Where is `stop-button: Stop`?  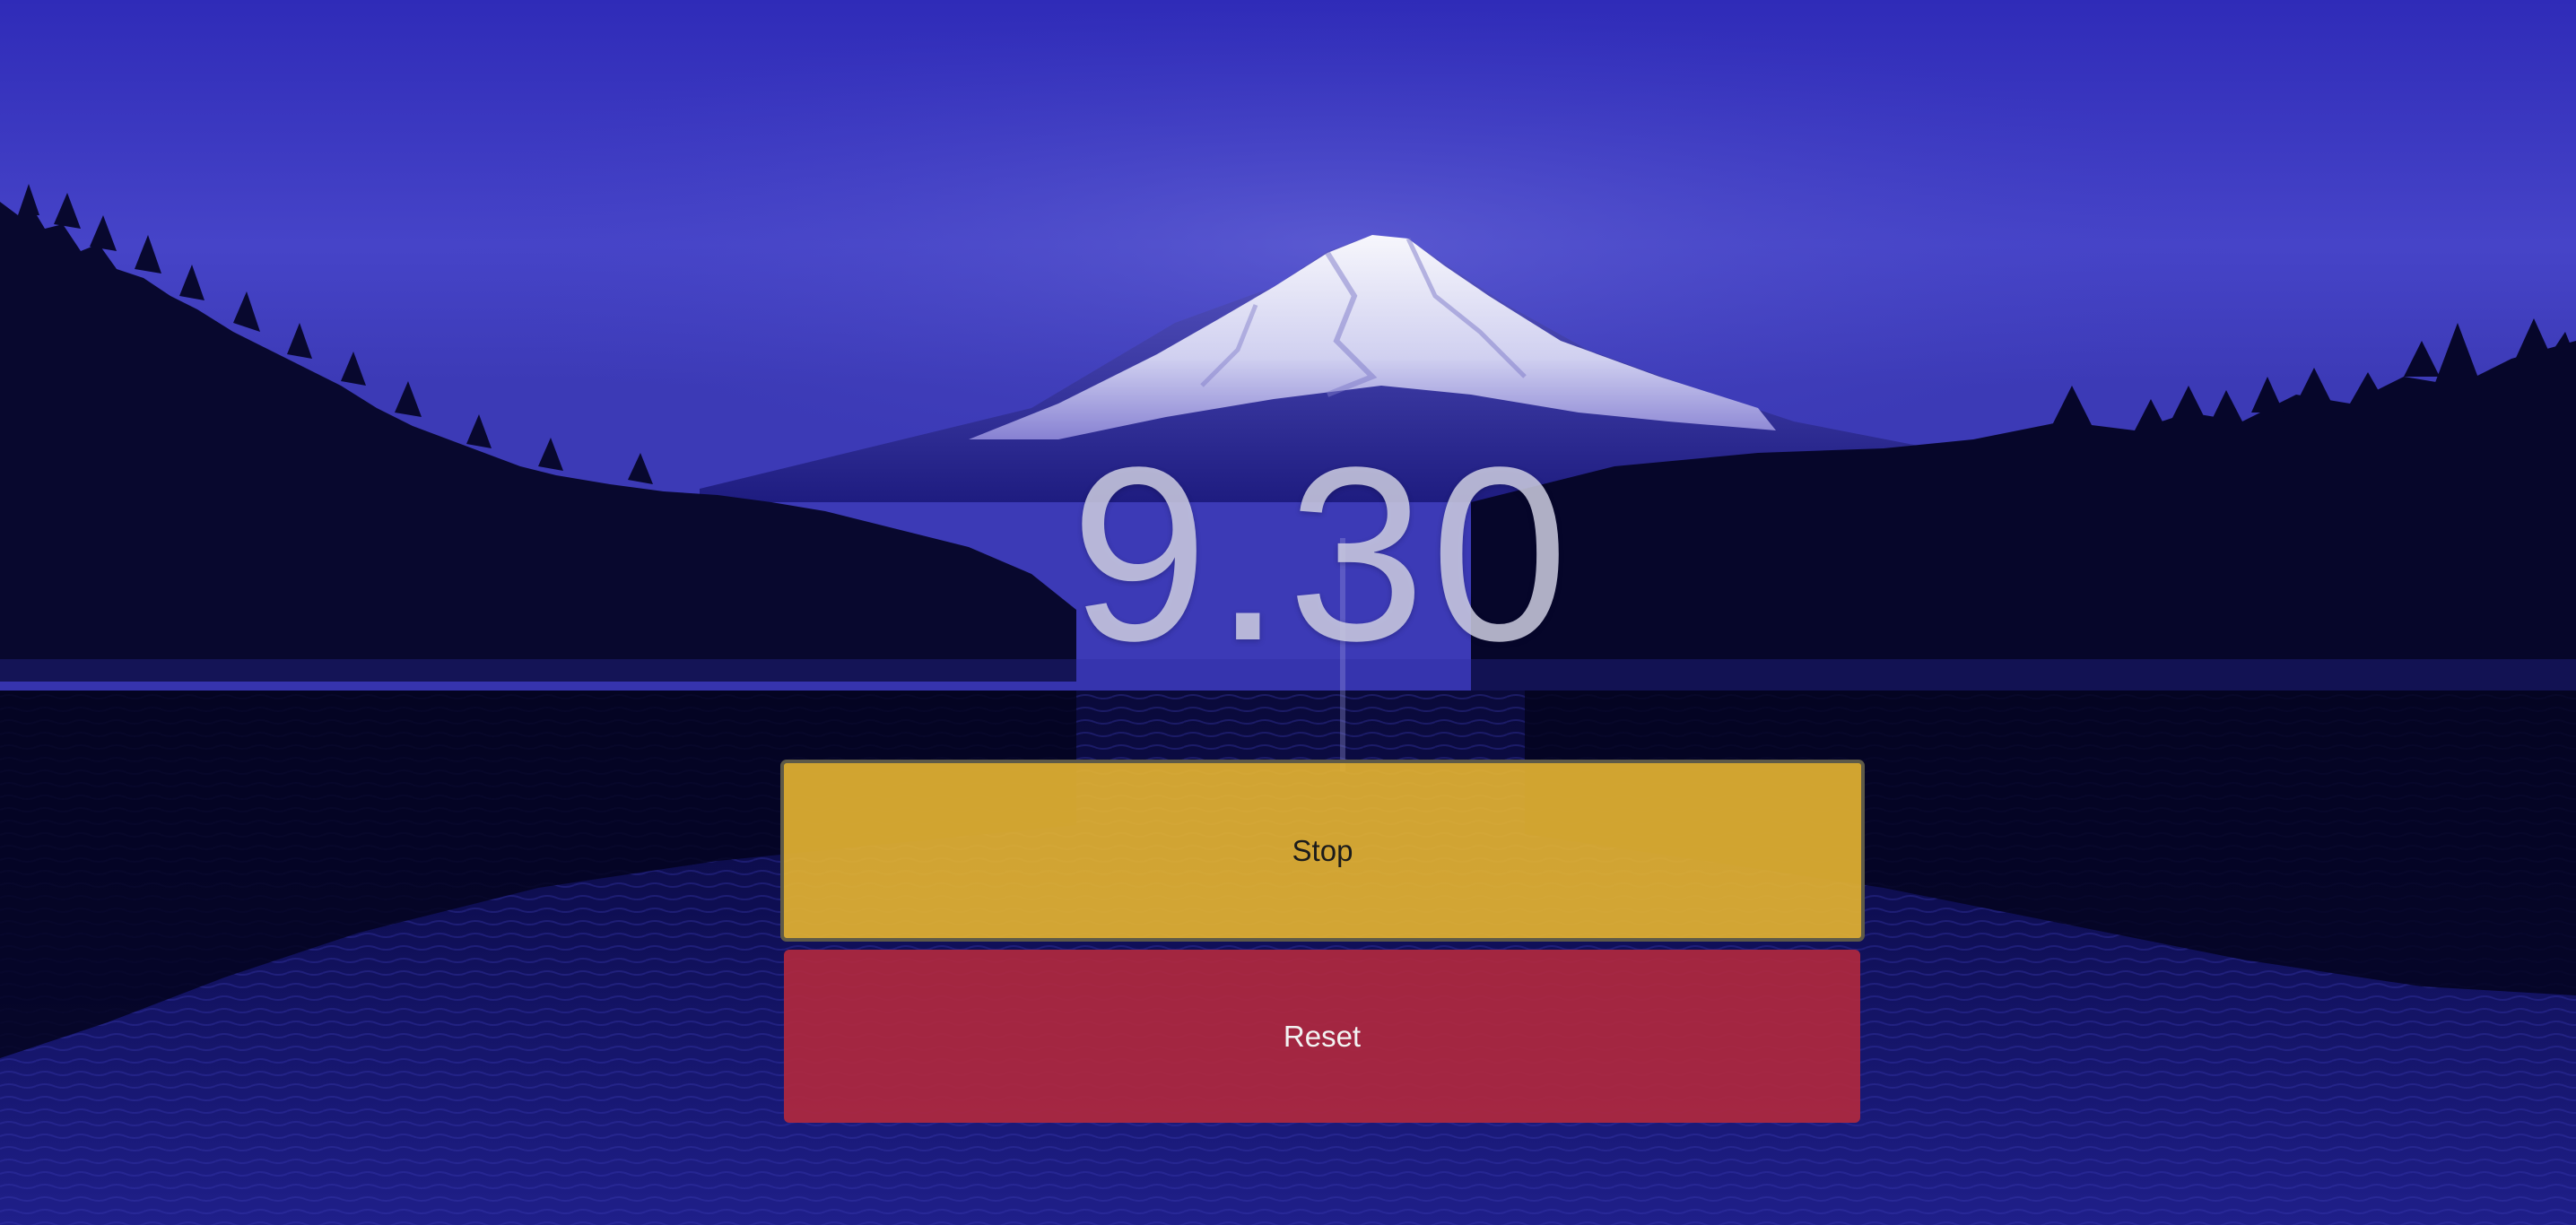 stop-button: Stop is located at coordinates (1322, 851).